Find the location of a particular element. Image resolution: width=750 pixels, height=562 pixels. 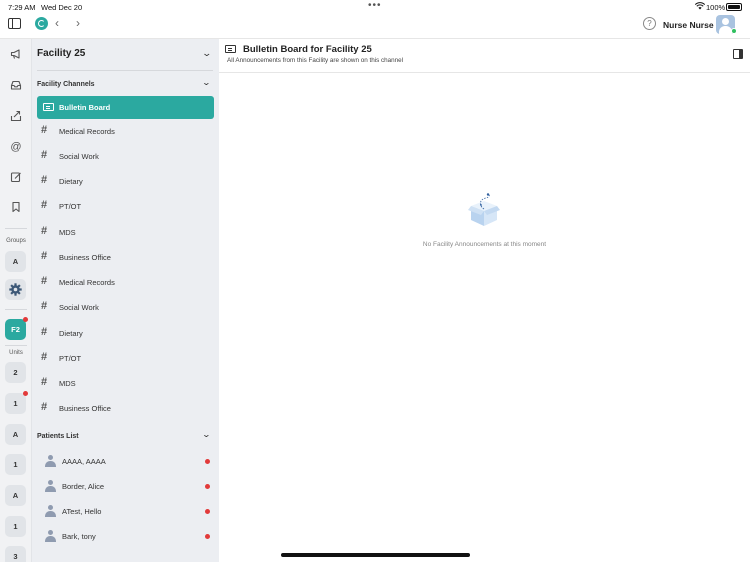

gear-icon is located at coordinates (15, 289).